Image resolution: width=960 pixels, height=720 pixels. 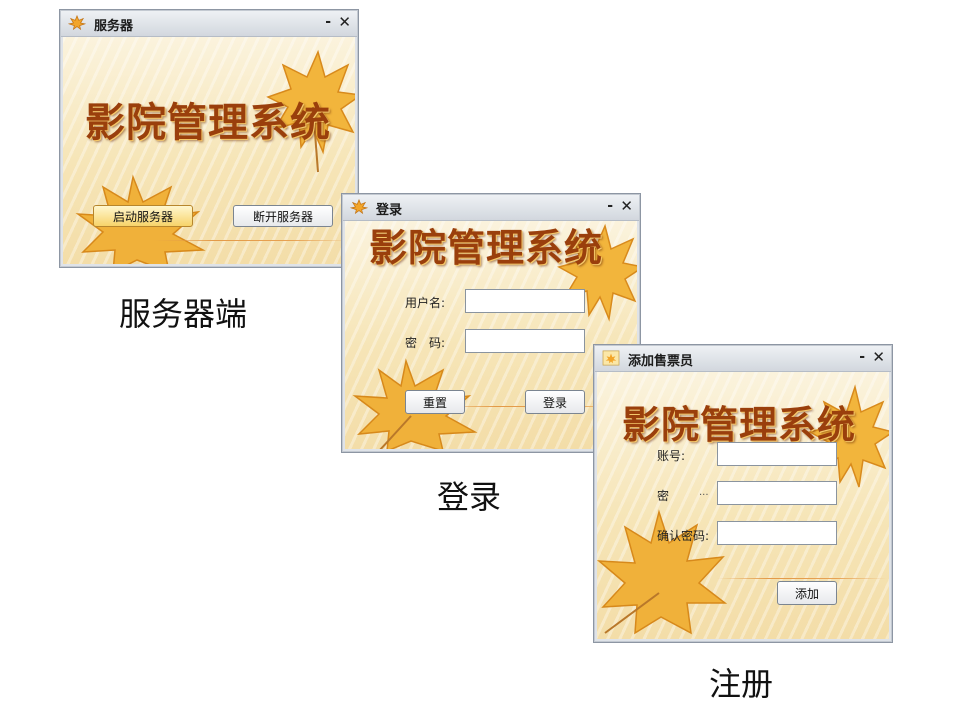 I want to click on register-window: 添加售票员 - ✕ 影院管理系统 账号: 密 ... 确认密码: 添加, so click(x=743, y=493).